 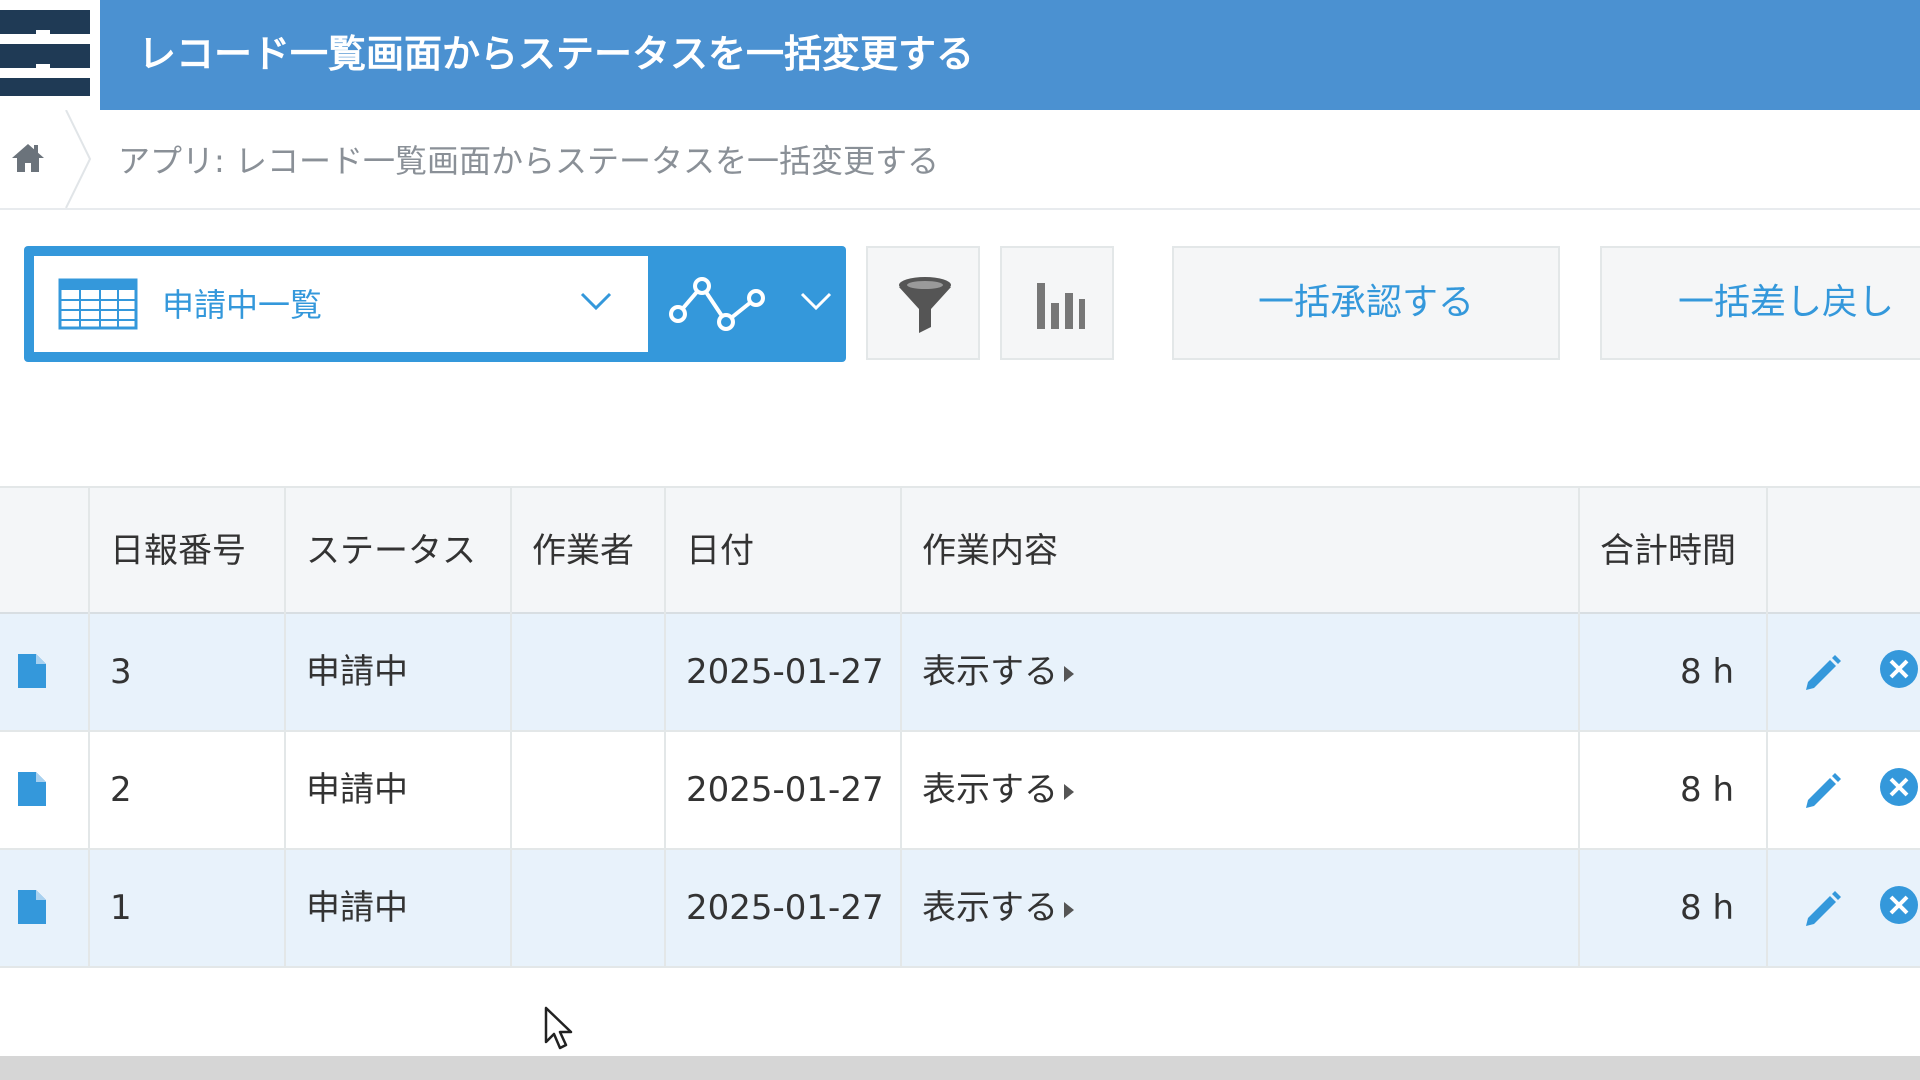 What do you see at coordinates (341, 304) in the screenshot?
I see `view-dropdown: 申請中一覧` at bounding box center [341, 304].